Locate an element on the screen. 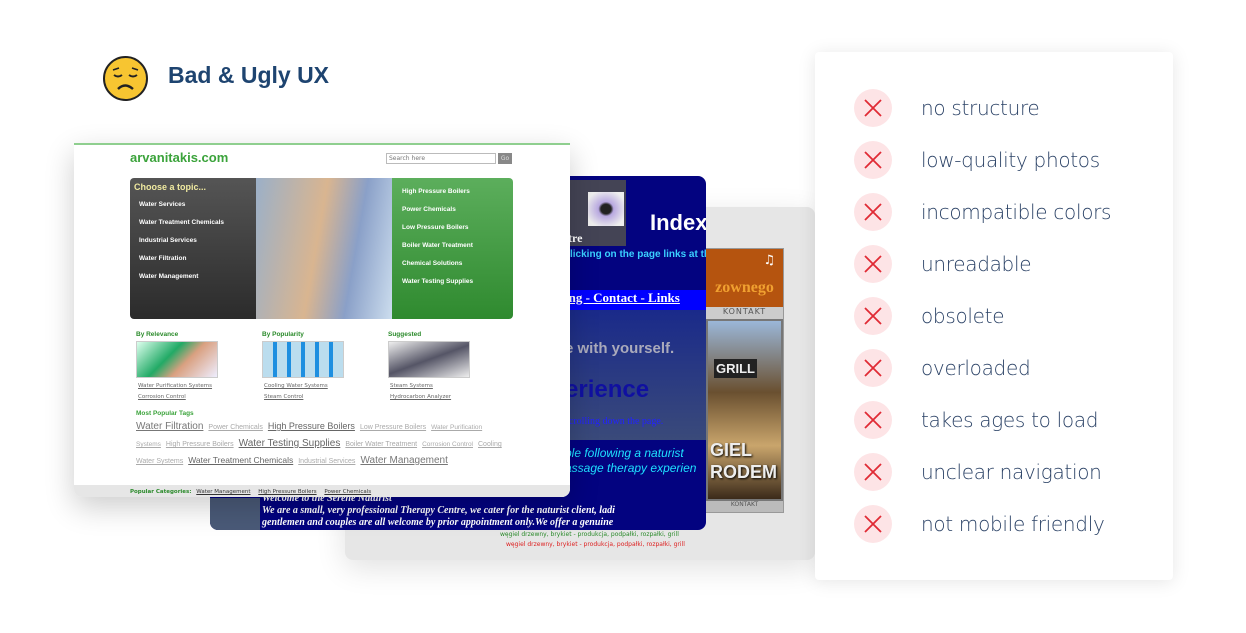  intro-line-1: ple following a naturist is located at coordinates (624, 453).